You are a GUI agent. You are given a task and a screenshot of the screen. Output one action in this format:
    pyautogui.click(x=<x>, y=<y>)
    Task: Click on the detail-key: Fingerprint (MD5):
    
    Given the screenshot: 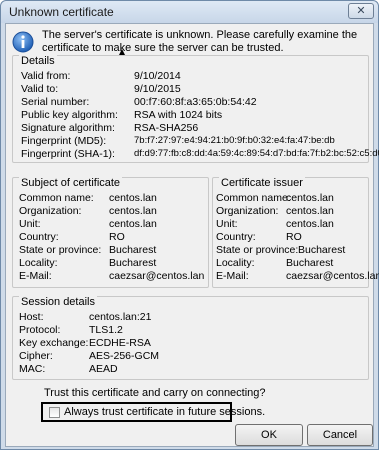 What is the action you would take?
    pyautogui.click(x=64, y=141)
    